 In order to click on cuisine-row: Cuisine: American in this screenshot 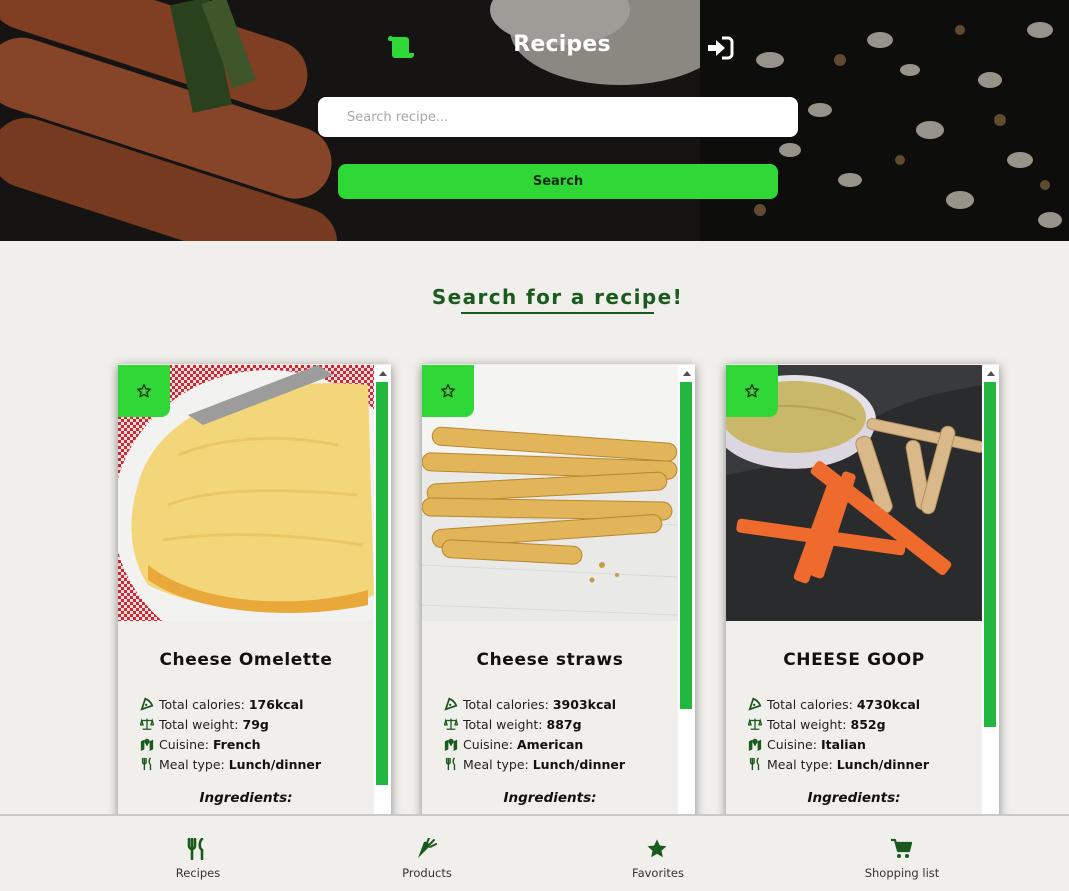, I will do `click(561, 744)`.